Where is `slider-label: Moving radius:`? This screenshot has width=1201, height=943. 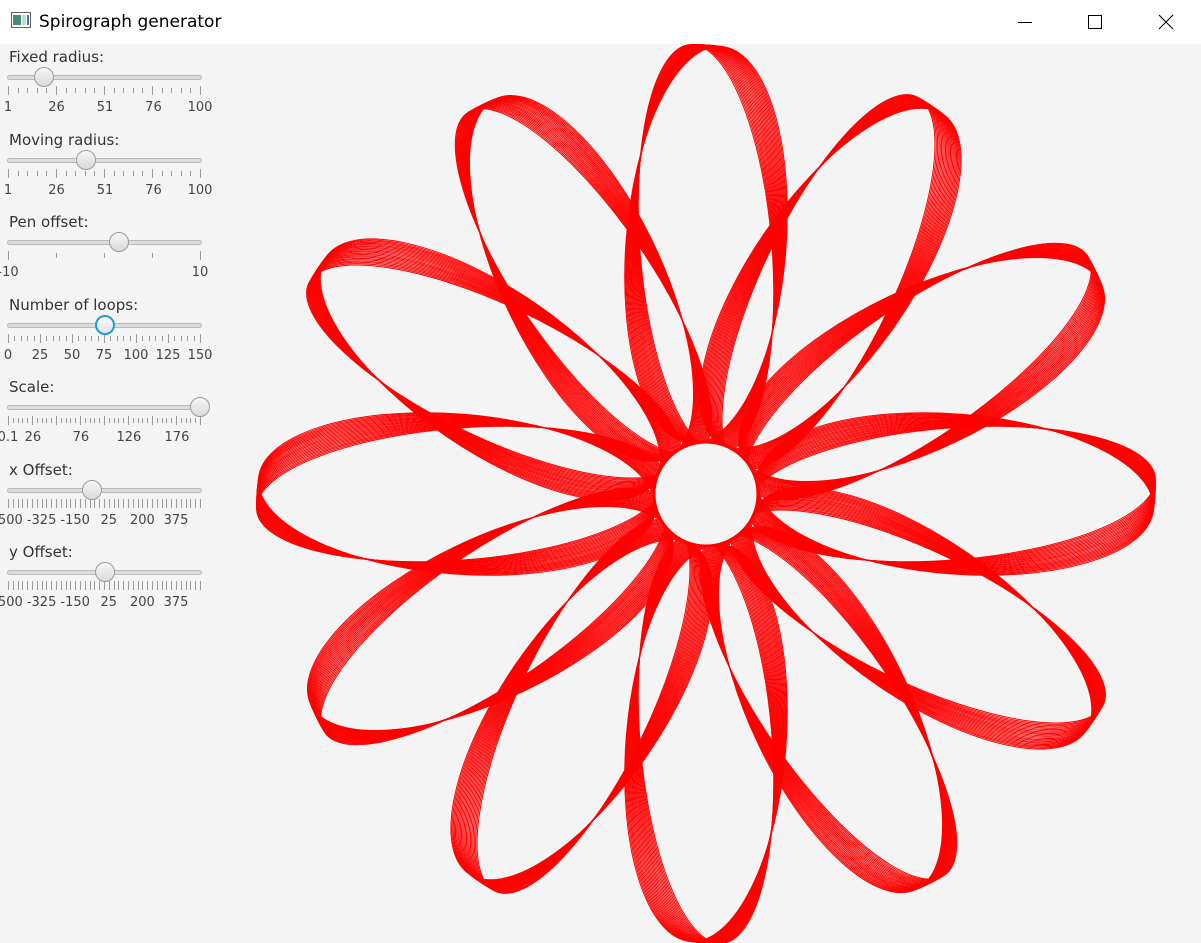
slider-label: Moving radius: is located at coordinates (64, 139).